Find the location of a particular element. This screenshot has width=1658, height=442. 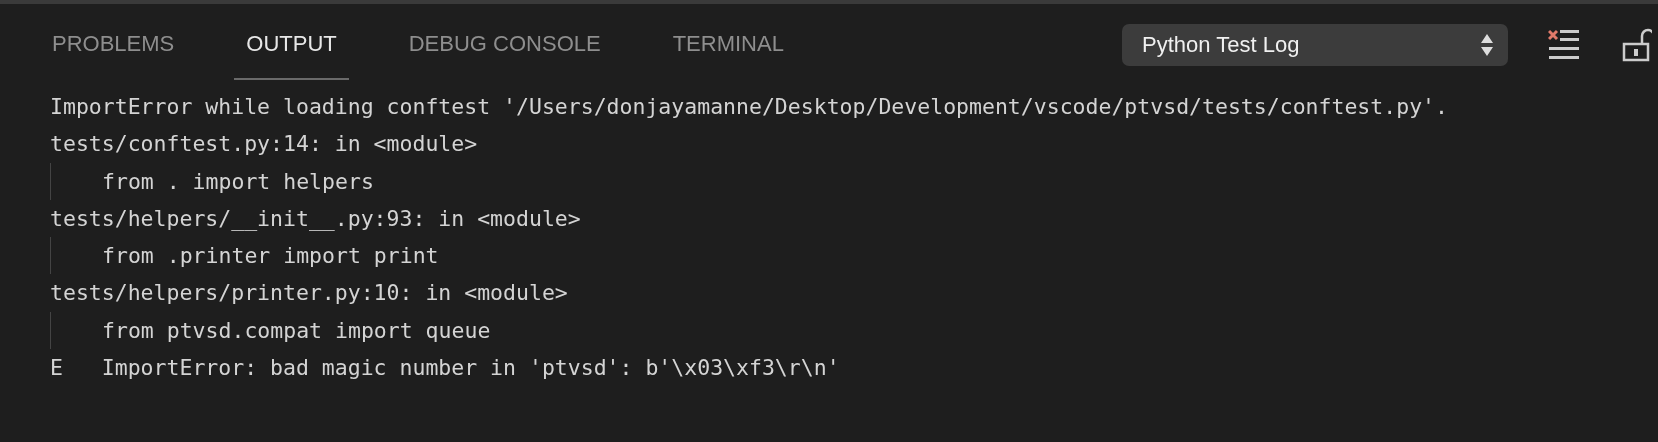

output-line: tests/helpers/__init__.py:93: in <module> is located at coordinates (316, 218).